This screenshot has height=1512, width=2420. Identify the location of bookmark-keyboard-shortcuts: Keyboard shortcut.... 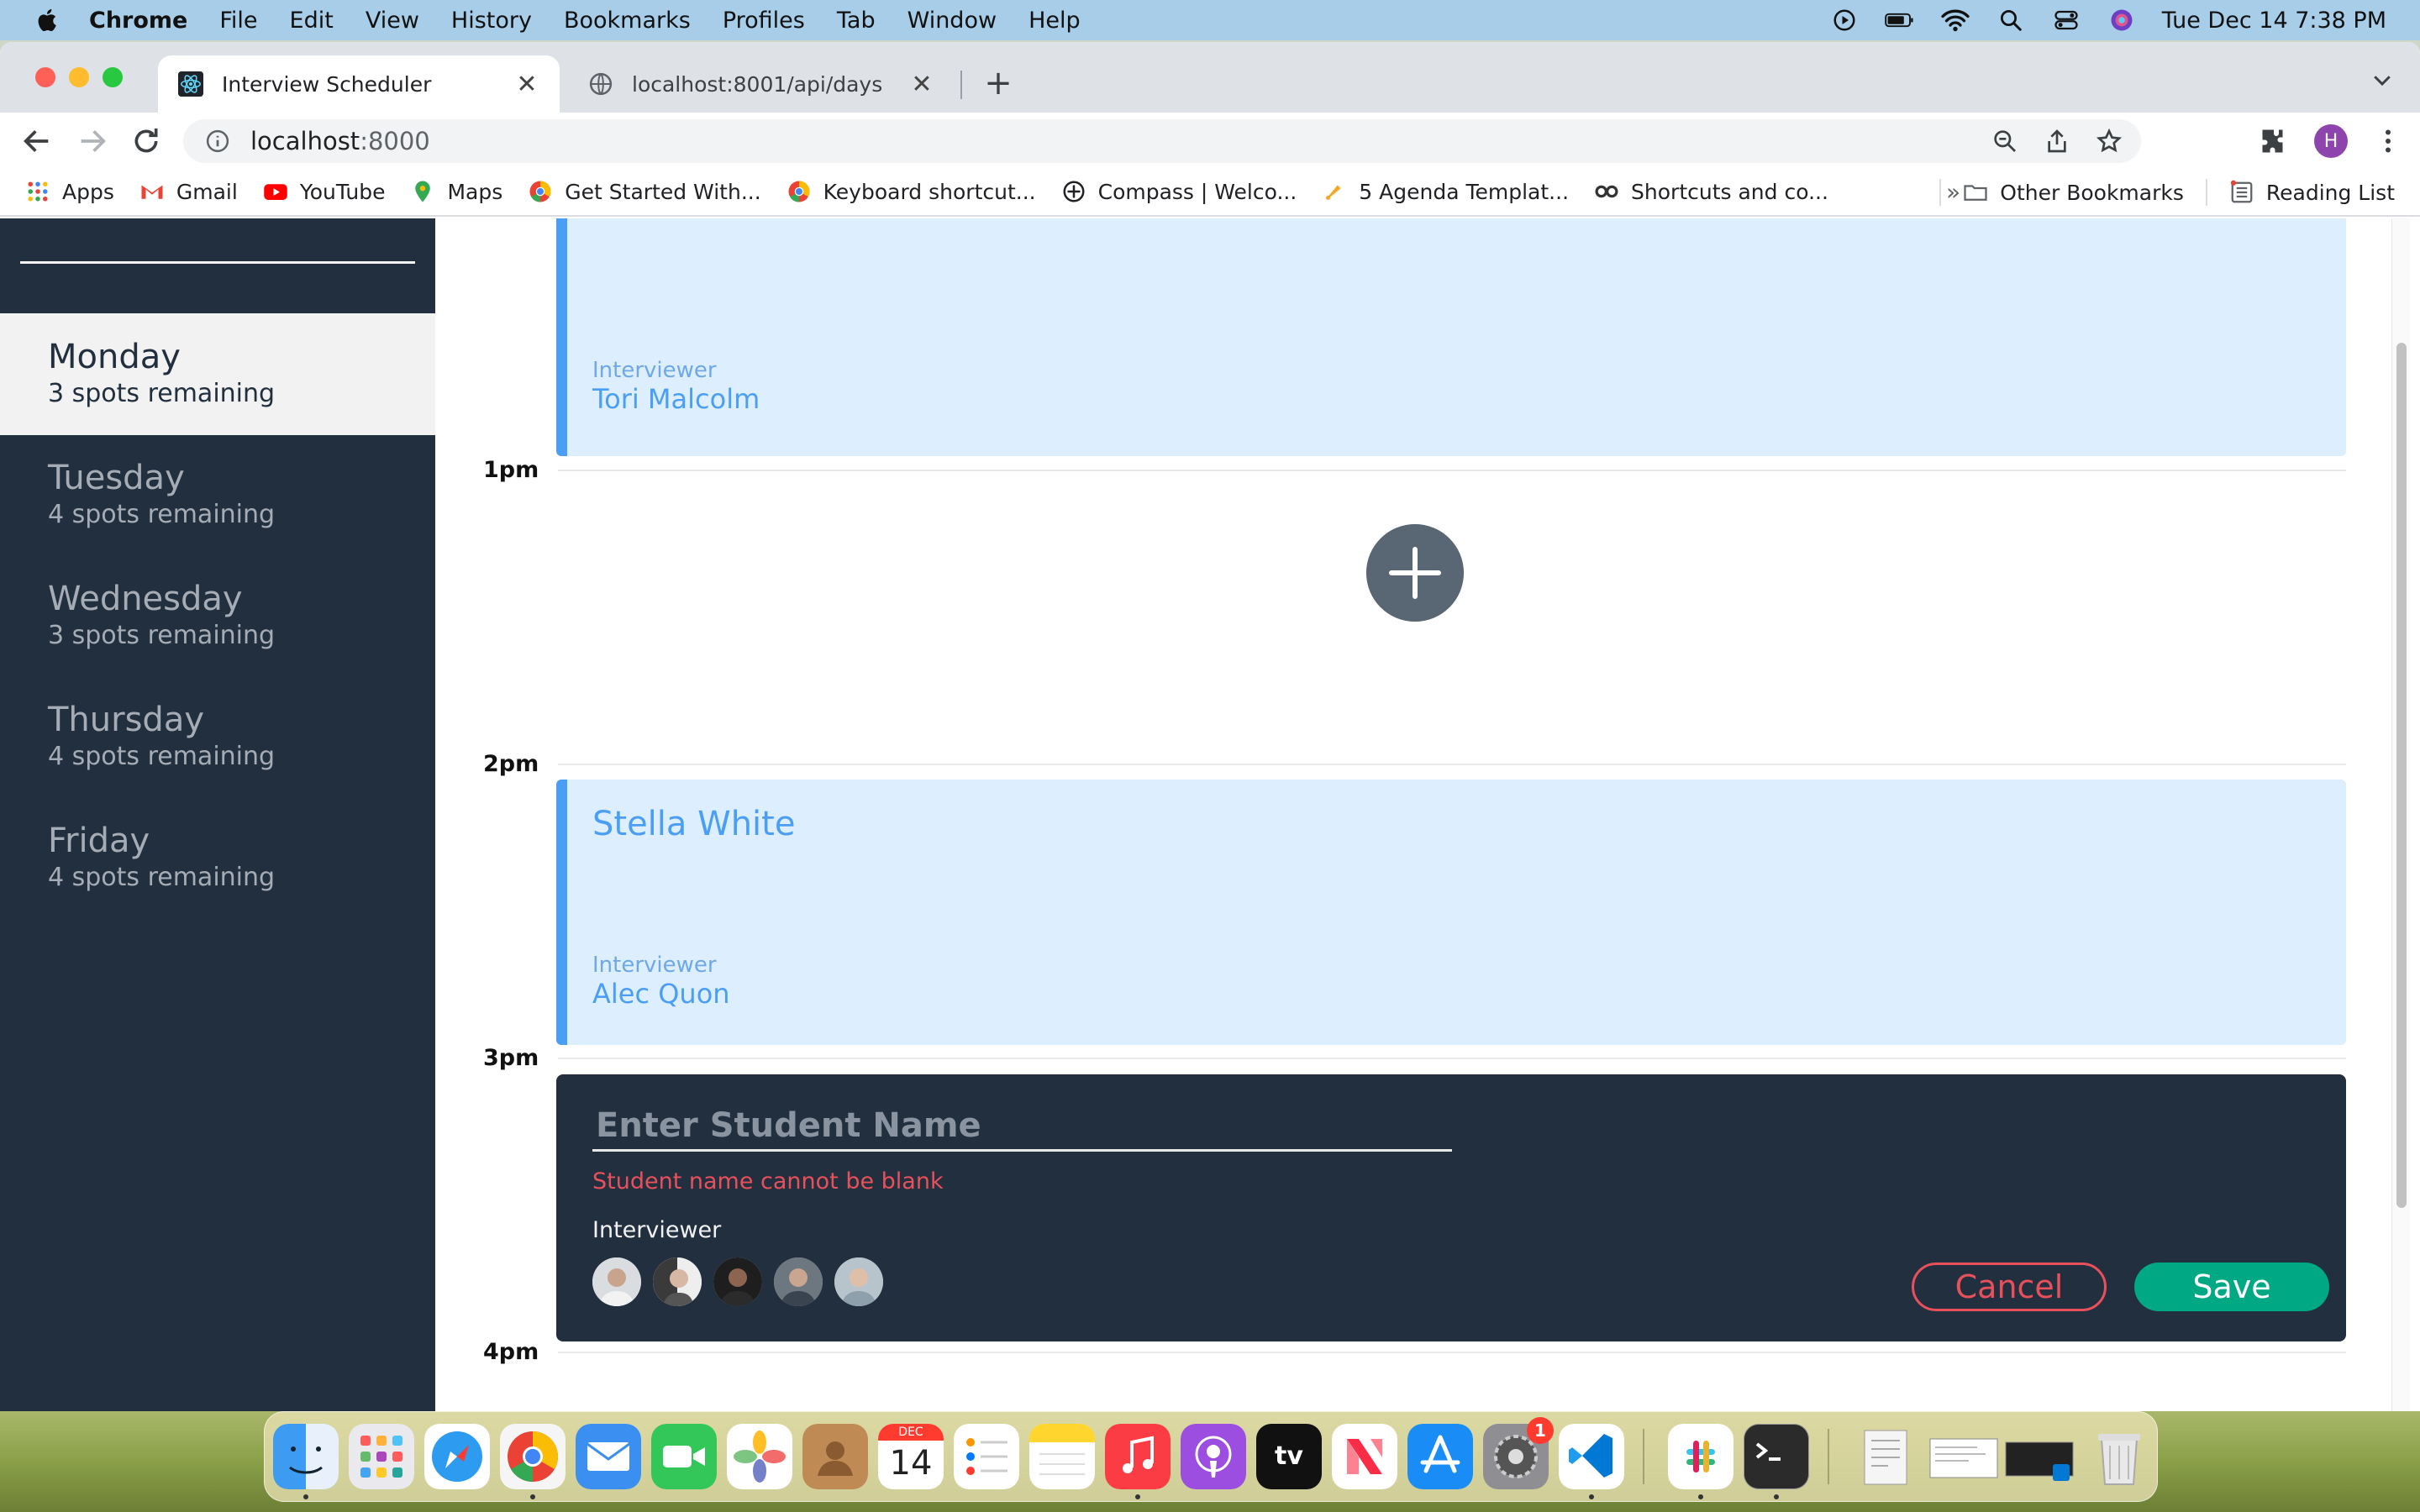
(911, 191).